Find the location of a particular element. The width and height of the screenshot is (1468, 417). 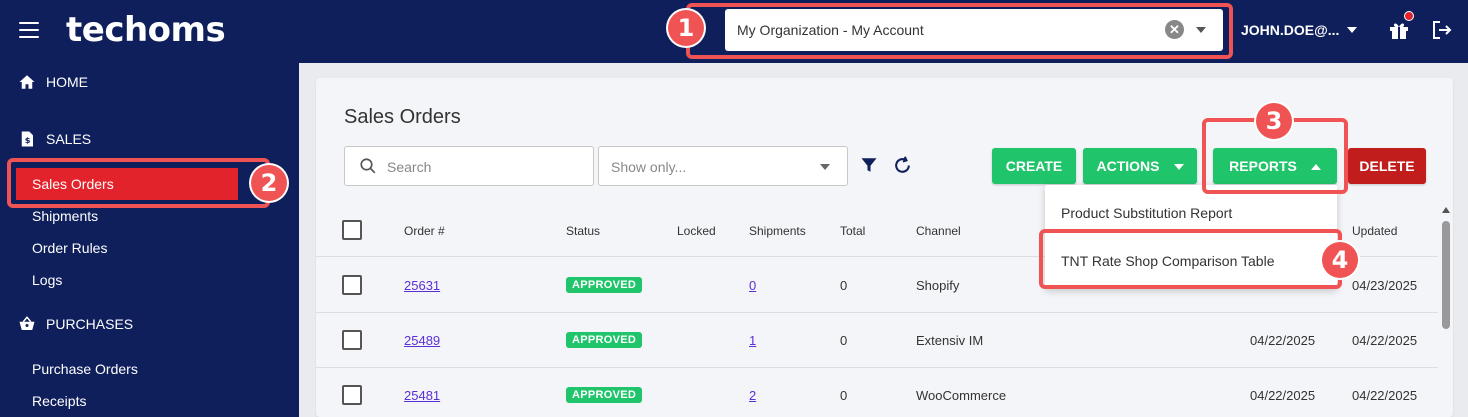

shipments-link: 1 is located at coordinates (752, 340).